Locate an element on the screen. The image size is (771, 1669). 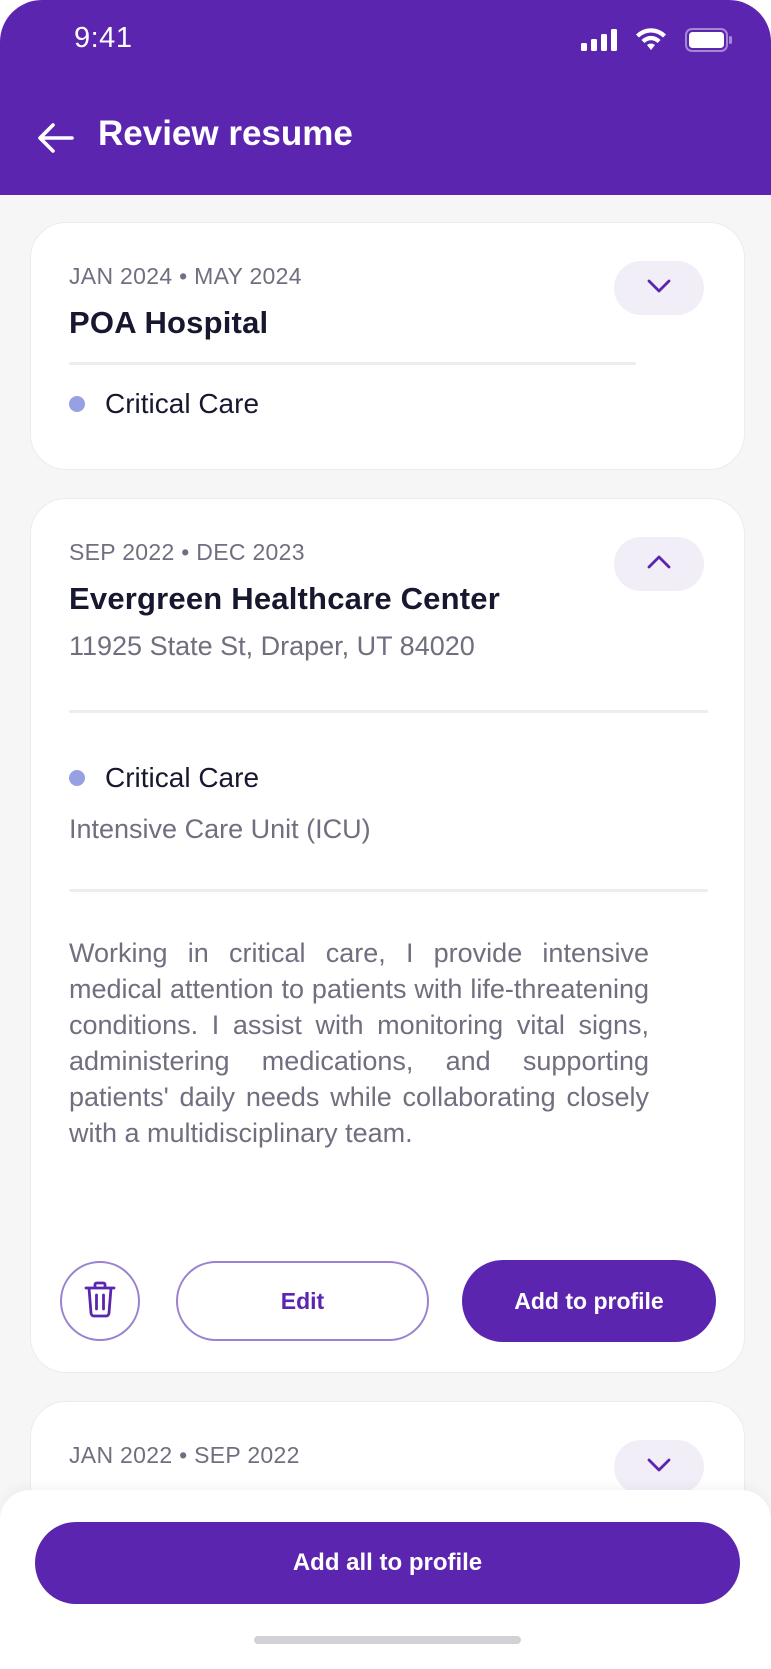
back-button is located at coordinates (58, 138).